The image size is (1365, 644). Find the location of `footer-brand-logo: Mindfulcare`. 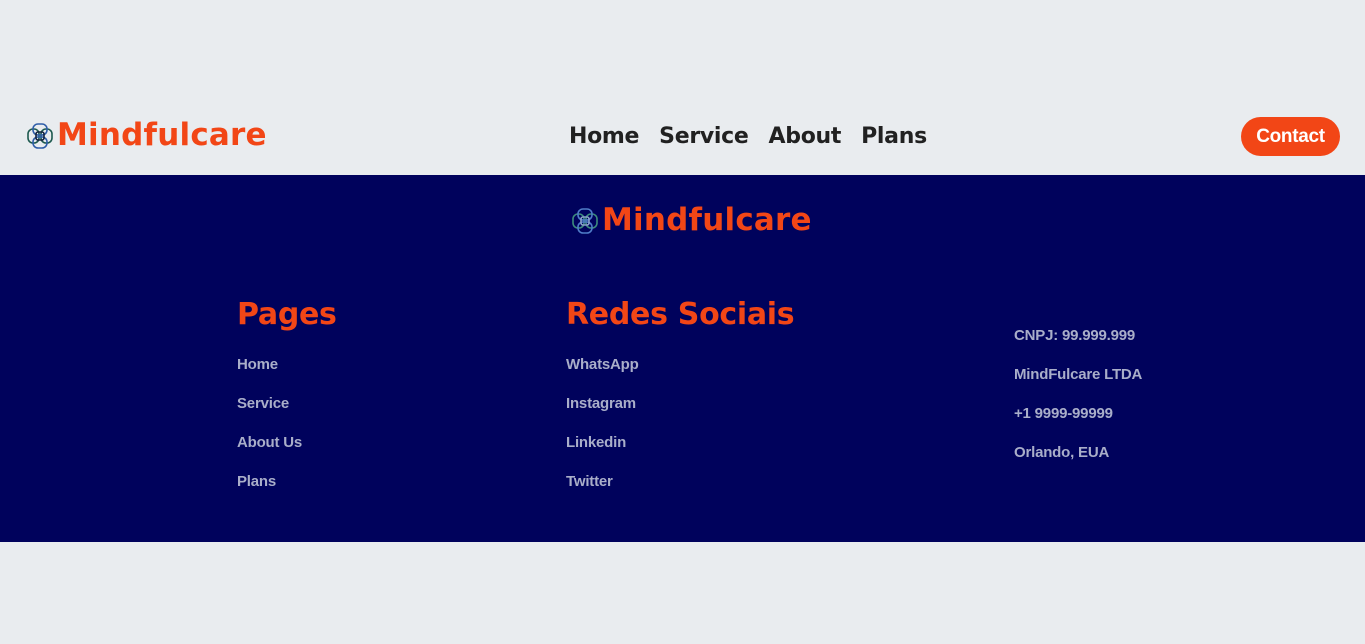

footer-brand-logo: Mindfulcare is located at coordinates (691, 220).